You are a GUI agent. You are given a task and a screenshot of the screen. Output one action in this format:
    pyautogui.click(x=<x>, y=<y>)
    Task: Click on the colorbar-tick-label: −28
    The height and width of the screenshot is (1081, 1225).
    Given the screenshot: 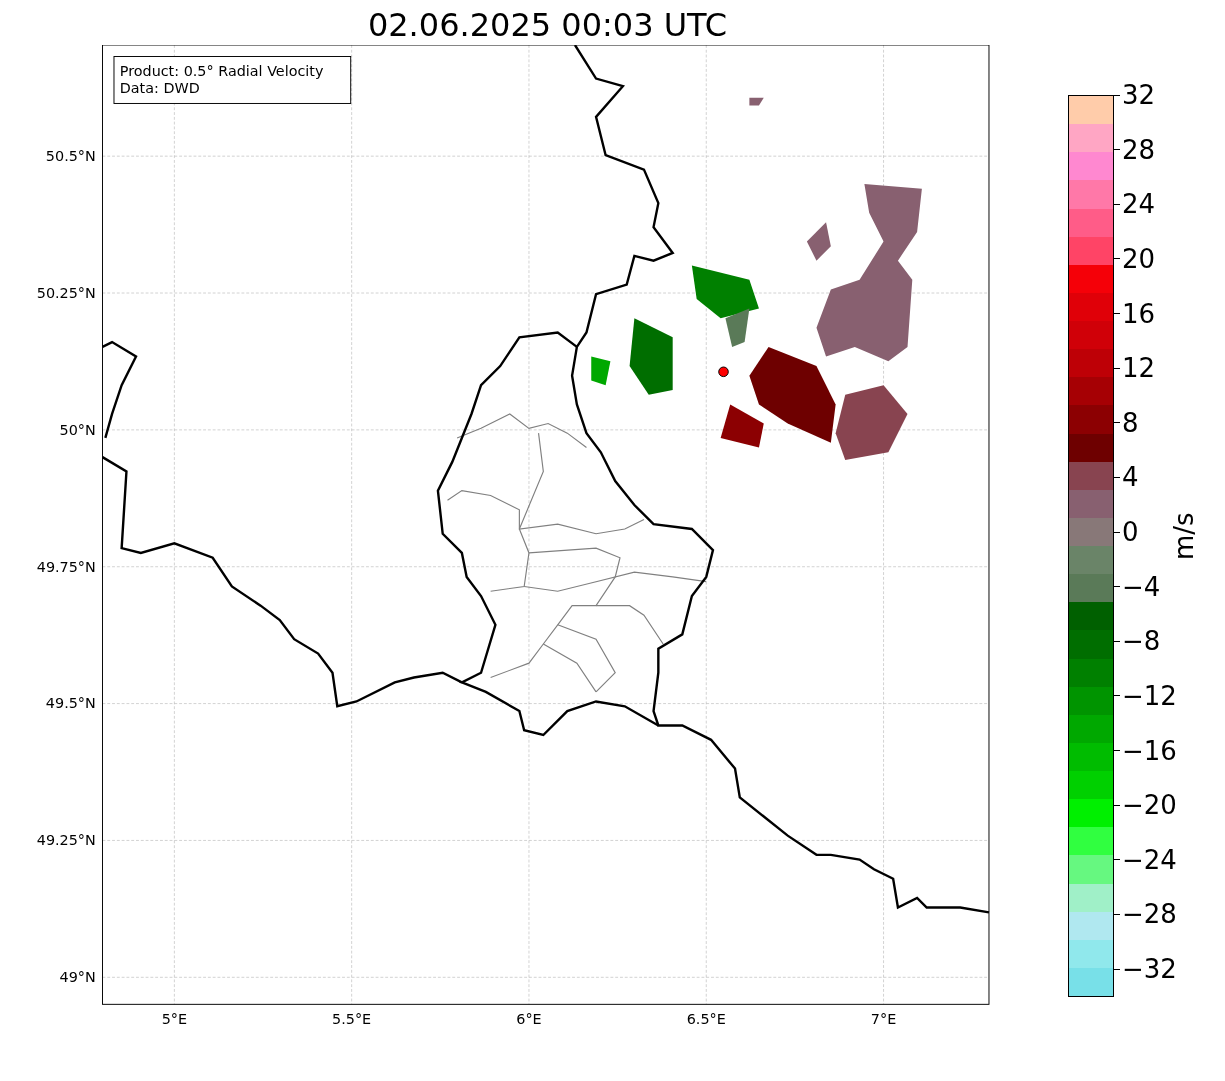 What is the action you would take?
    pyautogui.click(x=1149, y=914)
    